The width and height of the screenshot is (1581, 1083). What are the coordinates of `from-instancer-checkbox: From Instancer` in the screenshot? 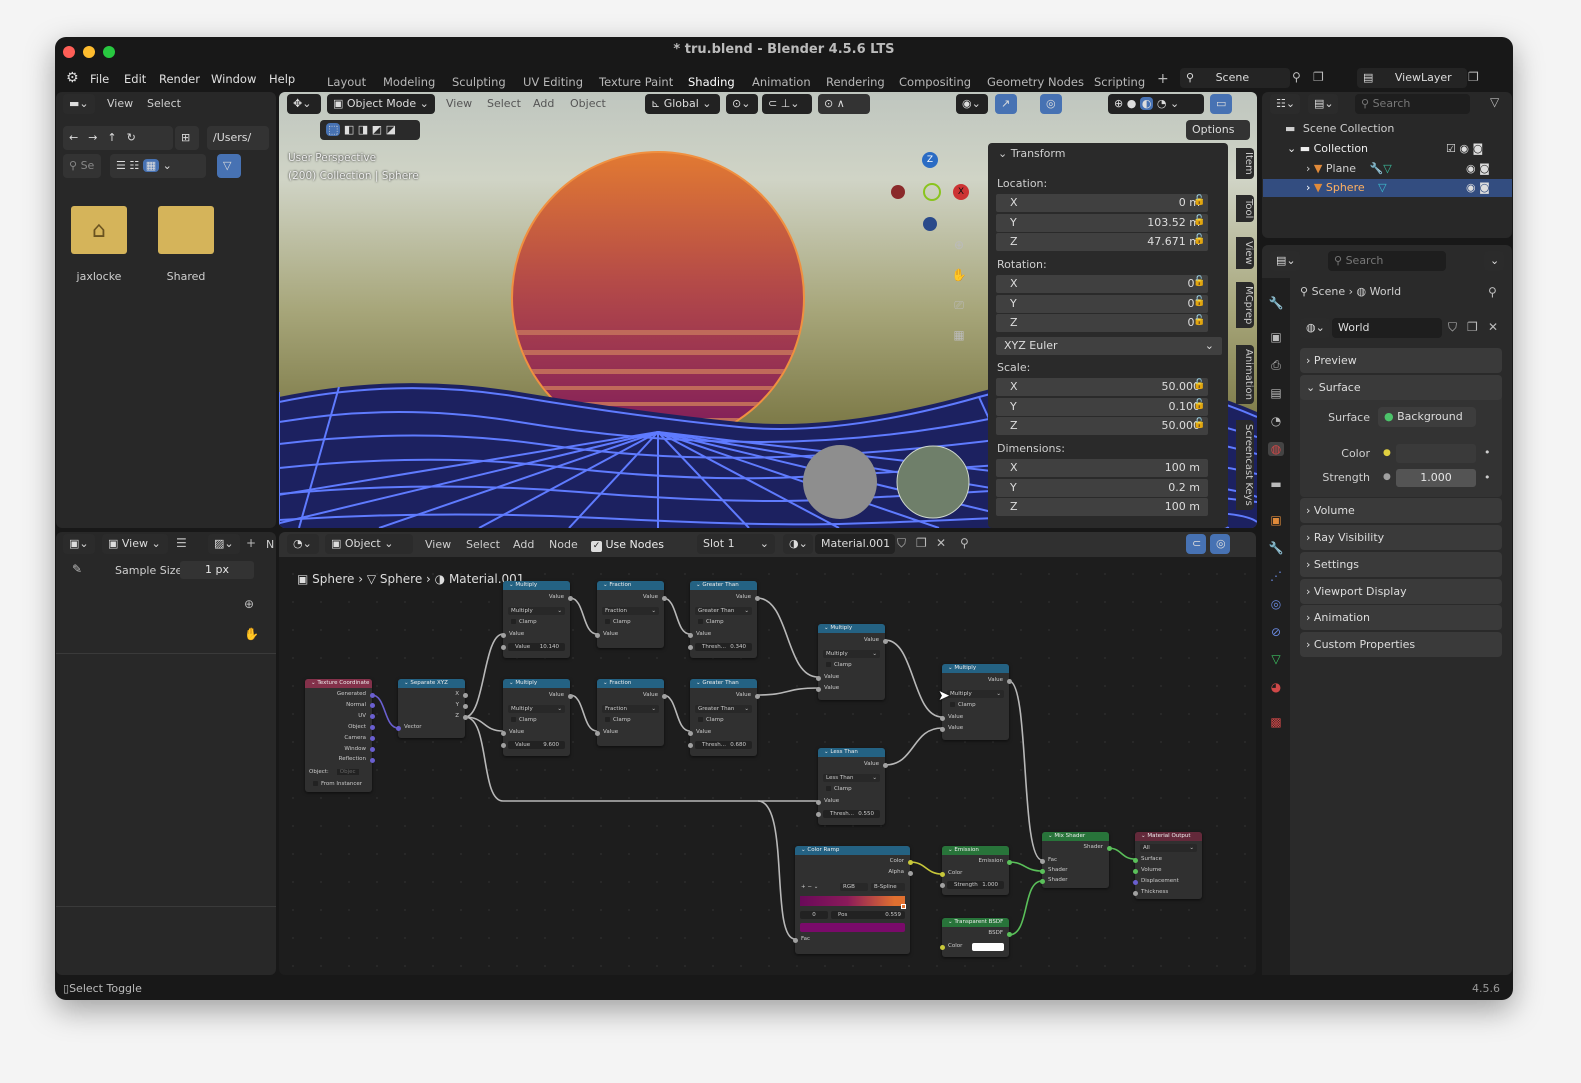 It's located at (337, 784).